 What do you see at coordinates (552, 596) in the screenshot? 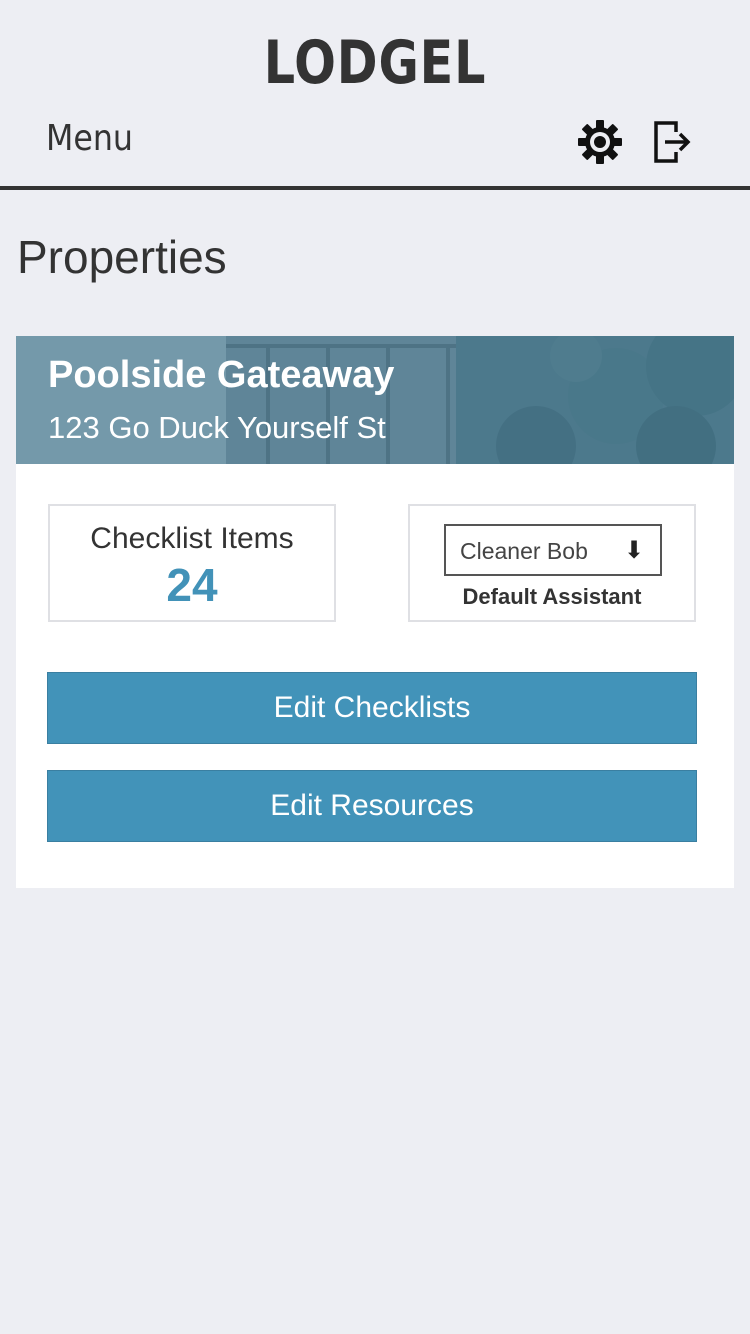
I see `default-assistant-label: Default Assistant` at bounding box center [552, 596].